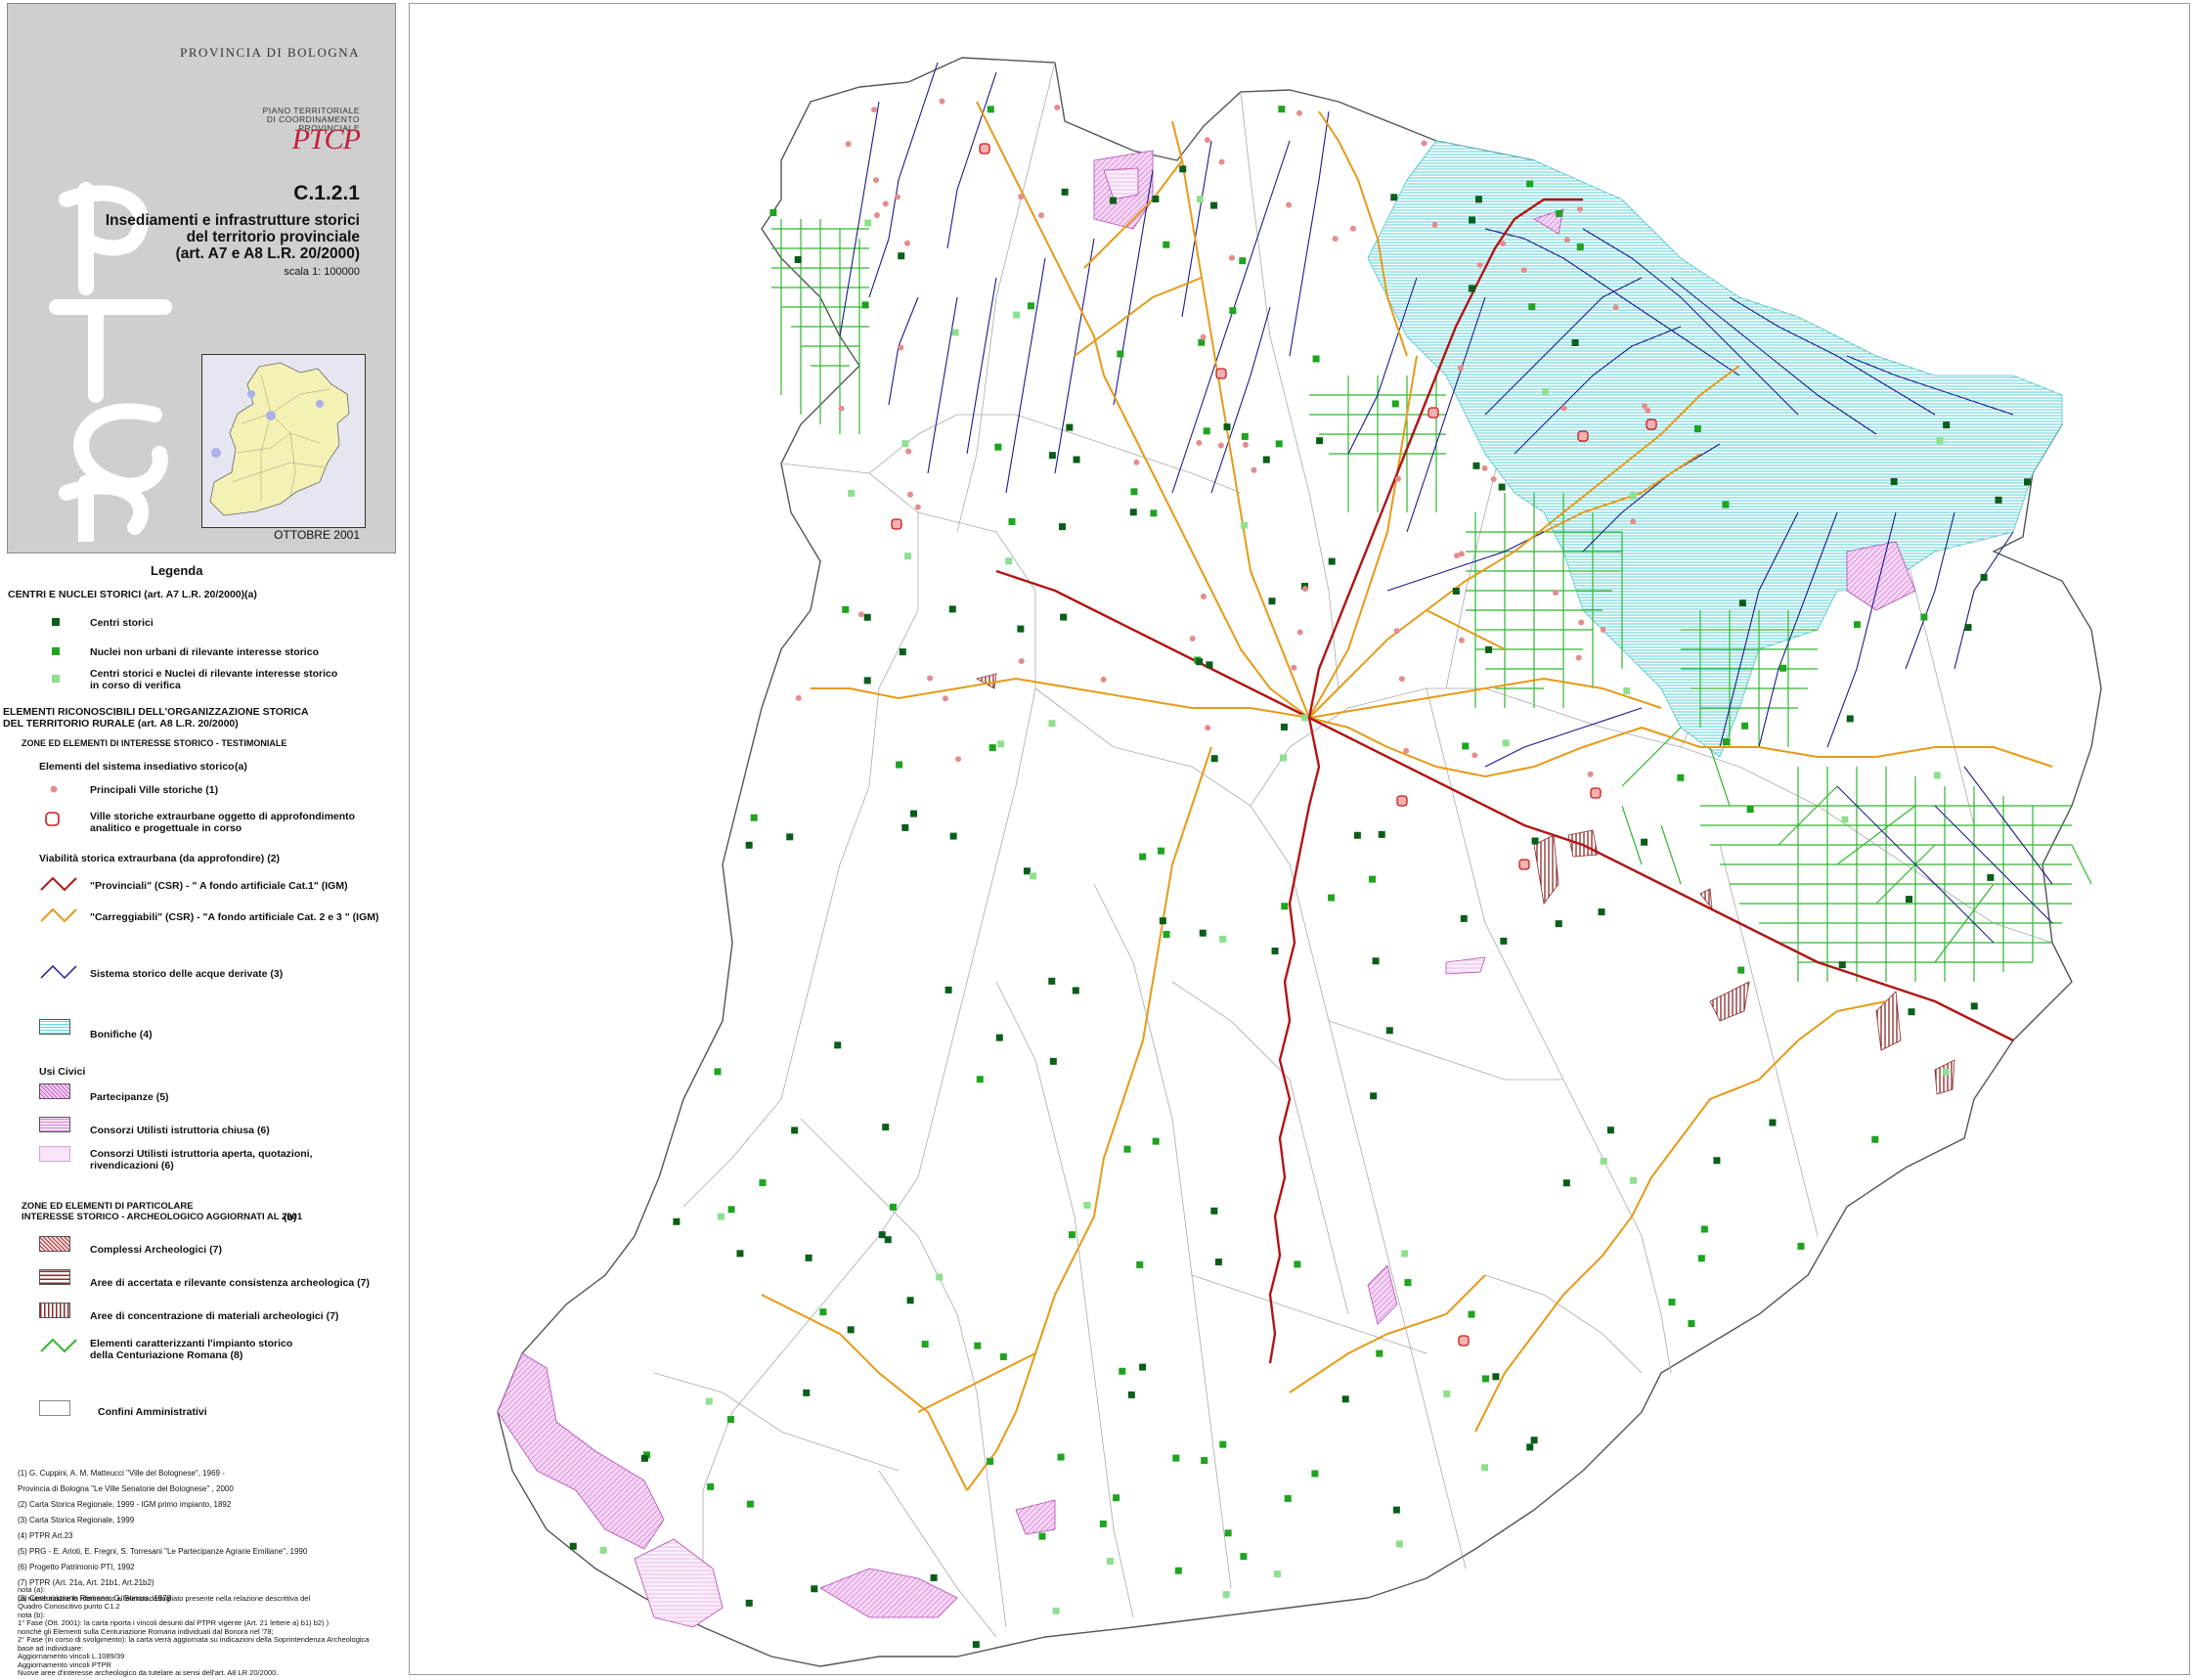 The width and height of the screenshot is (2196, 1680). Describe the element at coordinates (284, 441) in the screenshot. I see `locator-inset-map` at that location.